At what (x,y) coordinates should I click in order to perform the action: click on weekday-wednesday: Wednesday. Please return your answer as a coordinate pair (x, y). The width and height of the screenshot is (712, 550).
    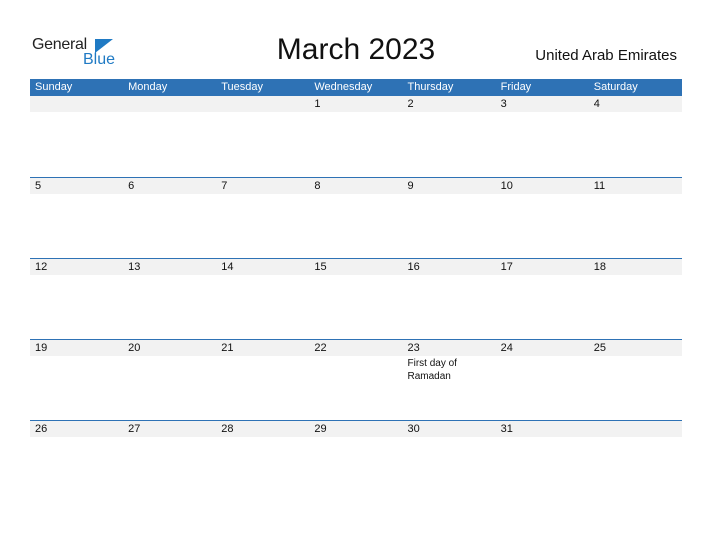
    Looking at the image, I should click on (343, 87).